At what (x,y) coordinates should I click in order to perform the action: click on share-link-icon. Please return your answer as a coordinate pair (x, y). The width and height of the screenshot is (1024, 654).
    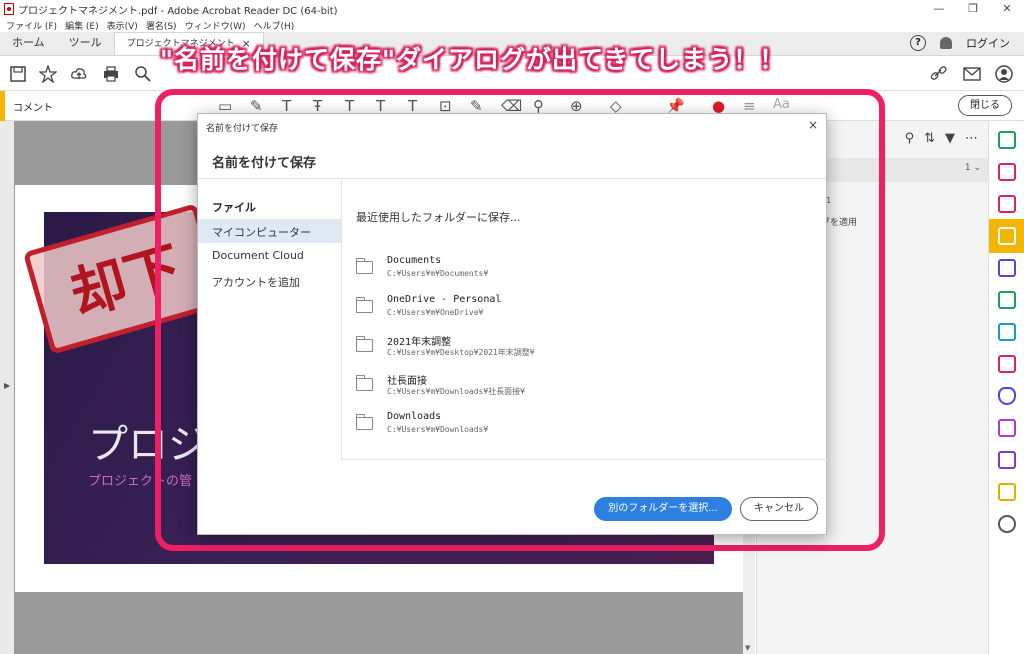
    Looking at the image, I should click on (939, 74).